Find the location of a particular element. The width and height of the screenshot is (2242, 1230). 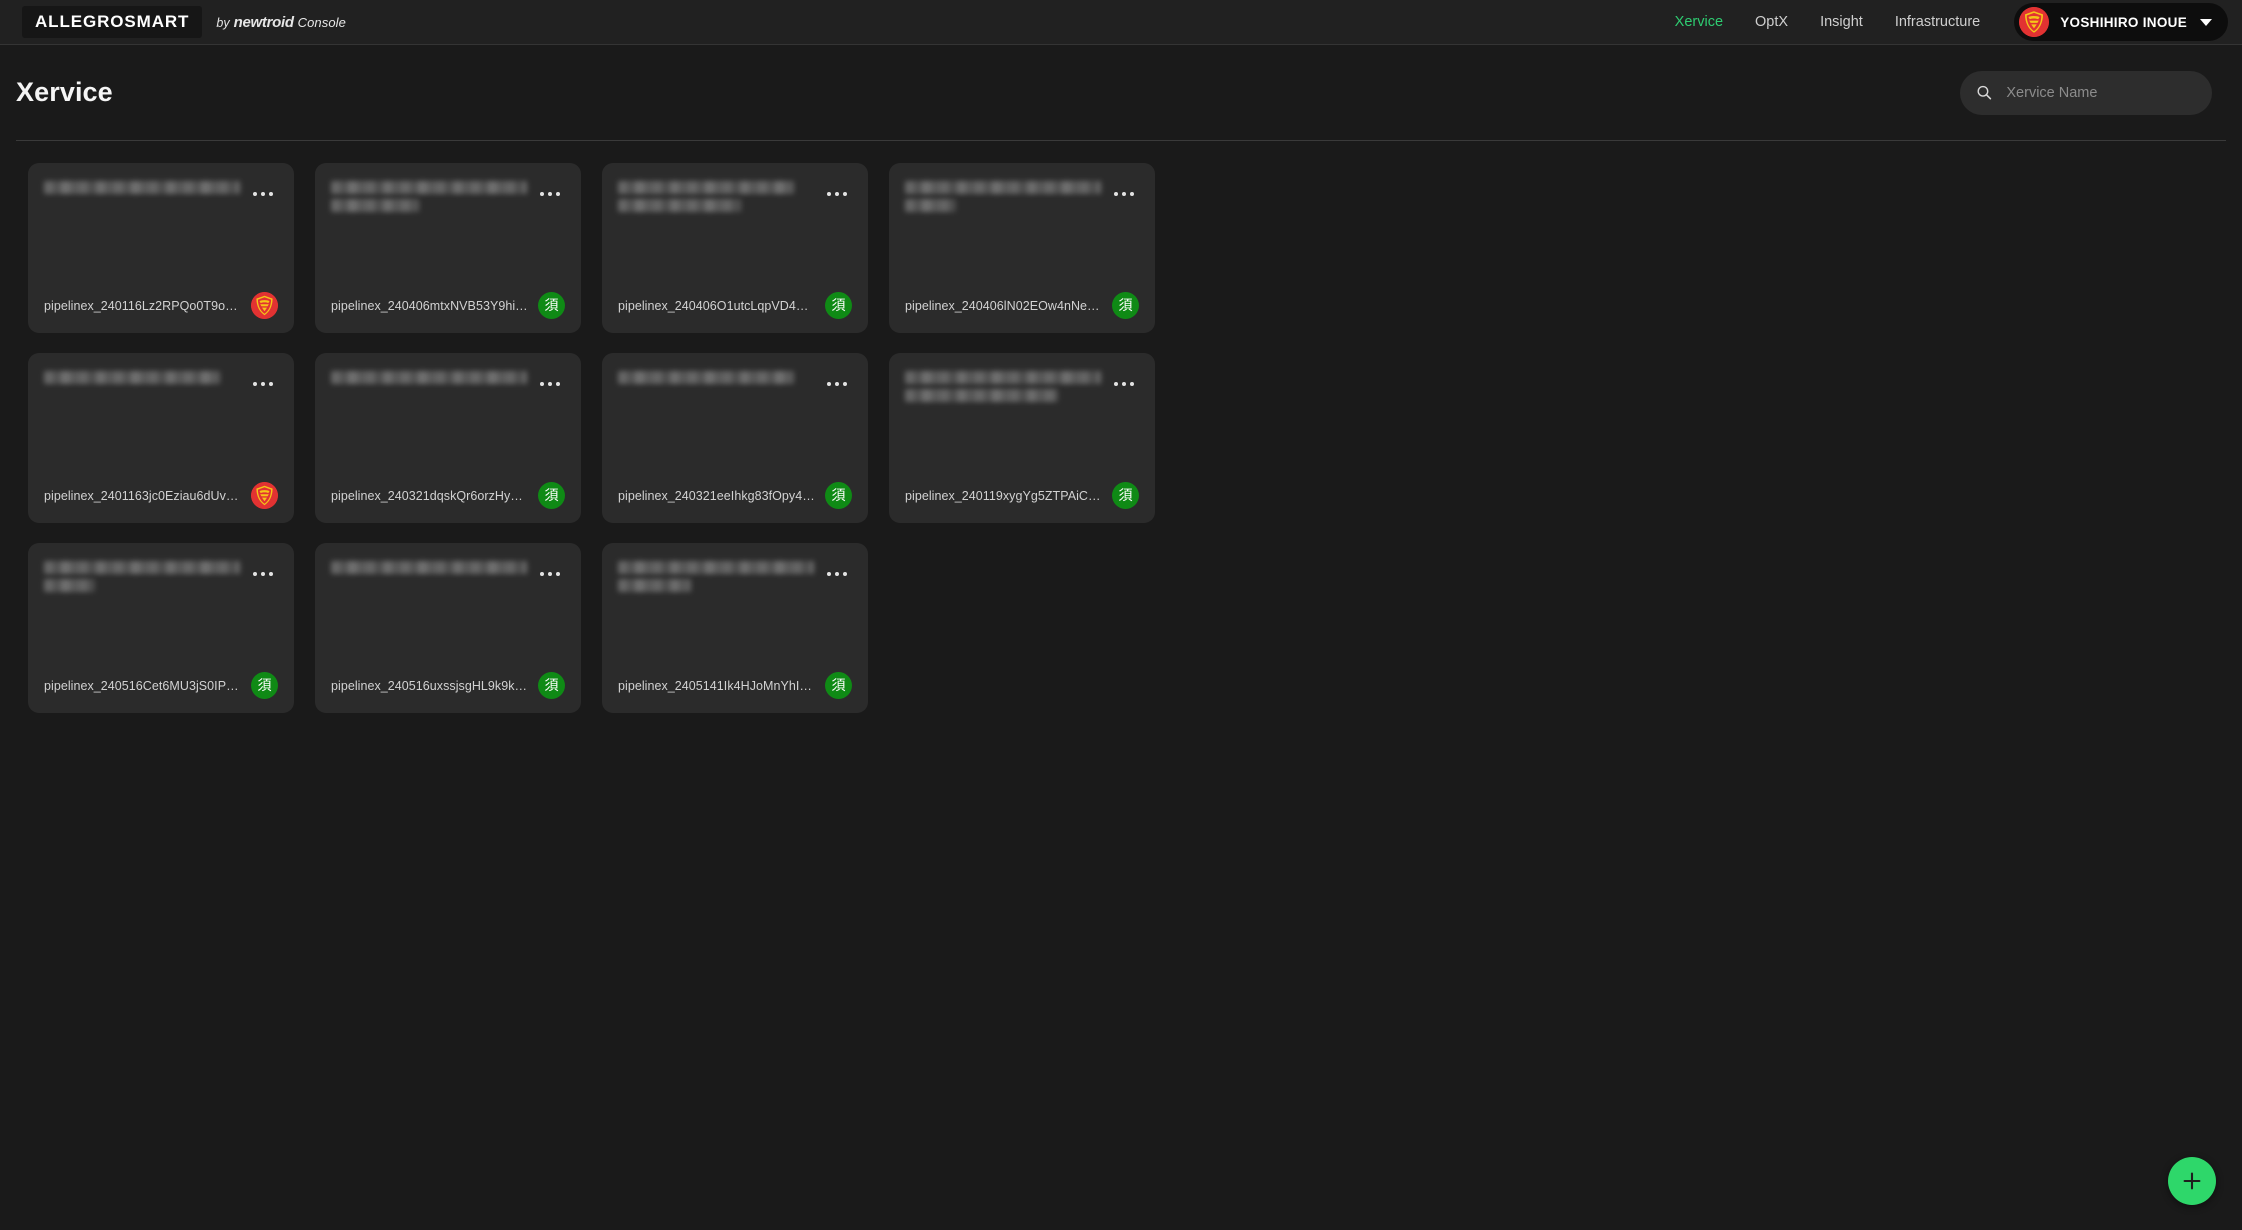

tagline-brand: newtroid is located at coordinates (263, 22).